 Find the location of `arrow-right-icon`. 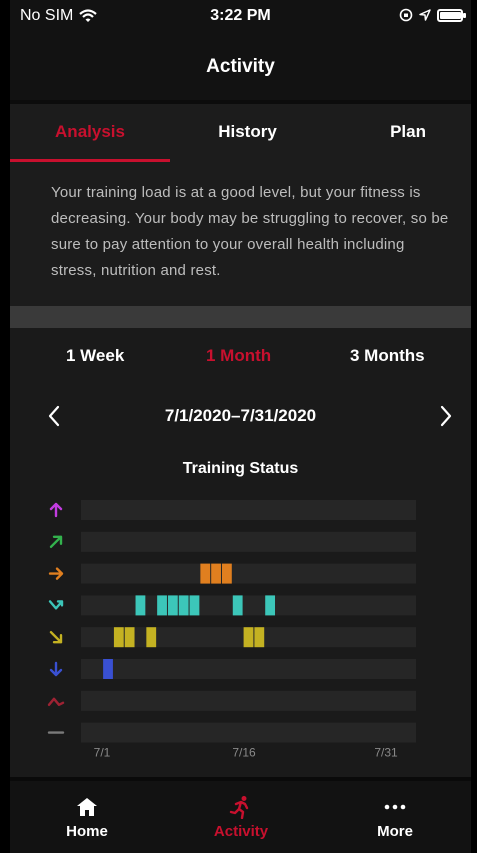

arrow-right-icon is located at coordinates (56, 573).